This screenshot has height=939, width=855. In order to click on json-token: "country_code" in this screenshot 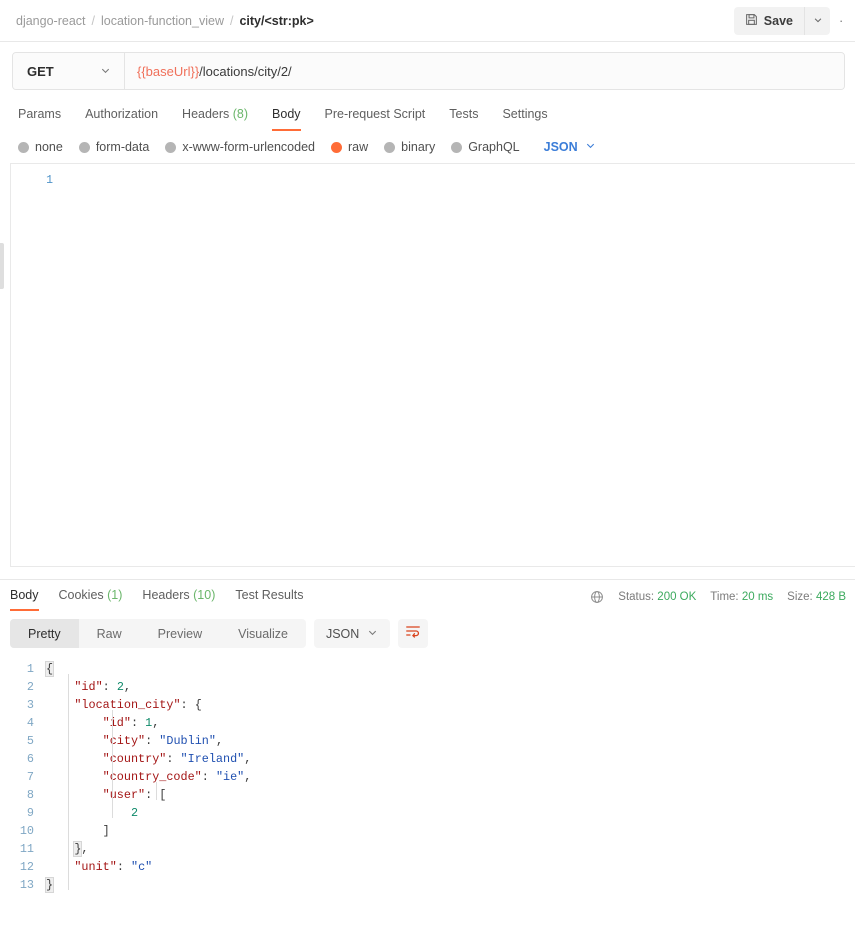, I will do `click(152, 777)`.